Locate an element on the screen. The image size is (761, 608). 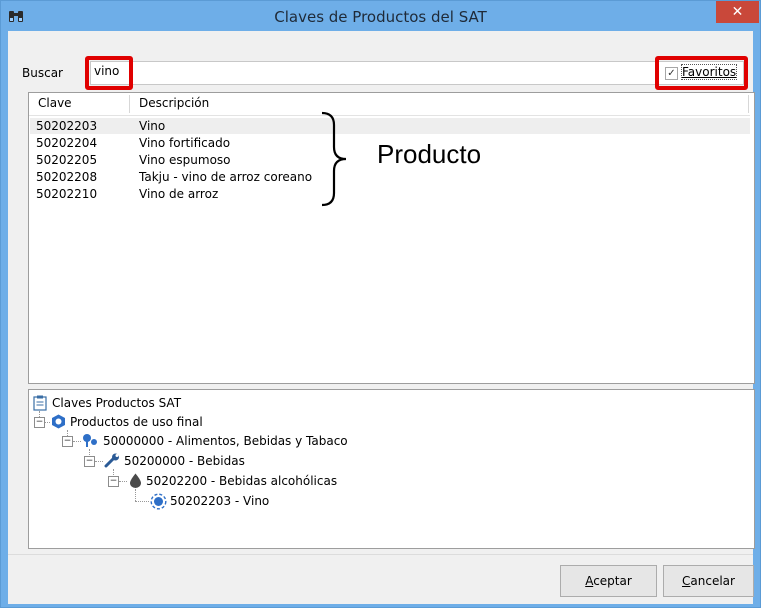
search-highlight is located at coordinates (109, 73).